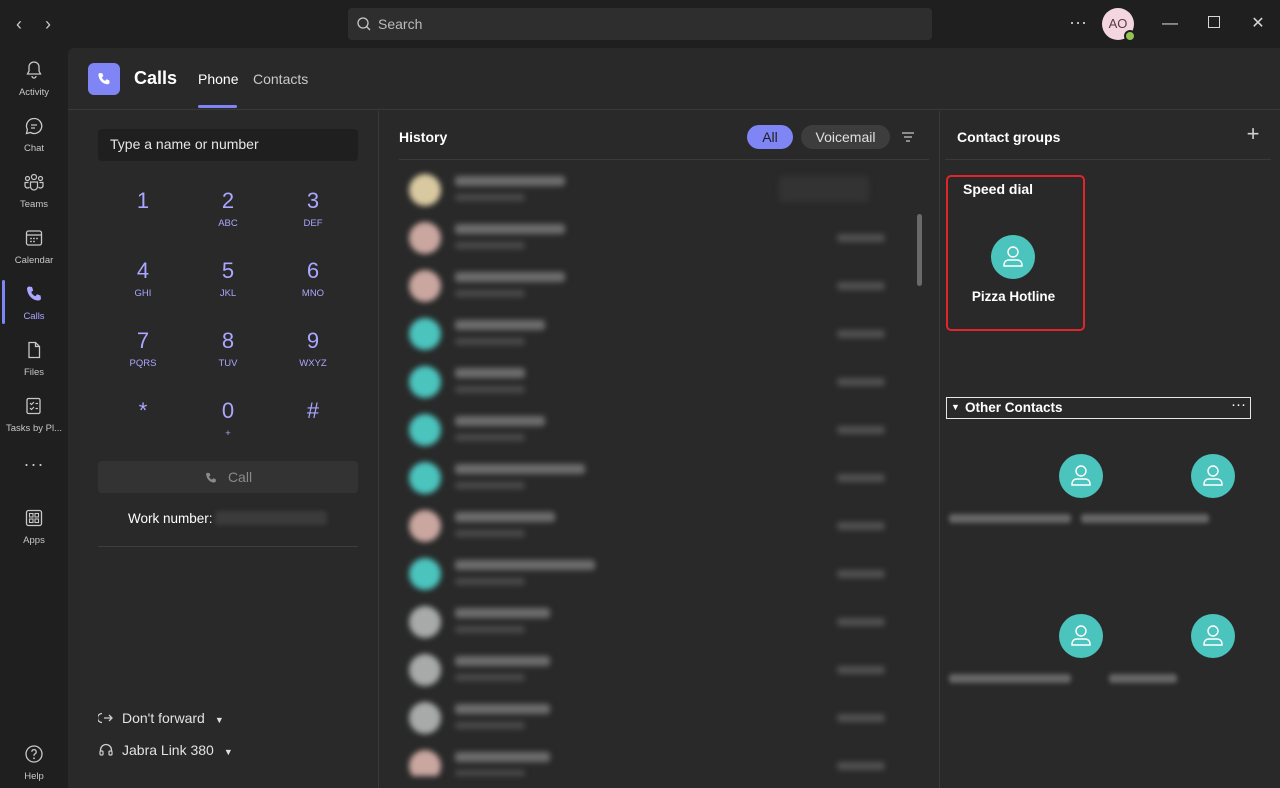 Image resolution: width=1280 pixels, height=788 pixels. I want to click on key-digit: 7, so click(143, 340).